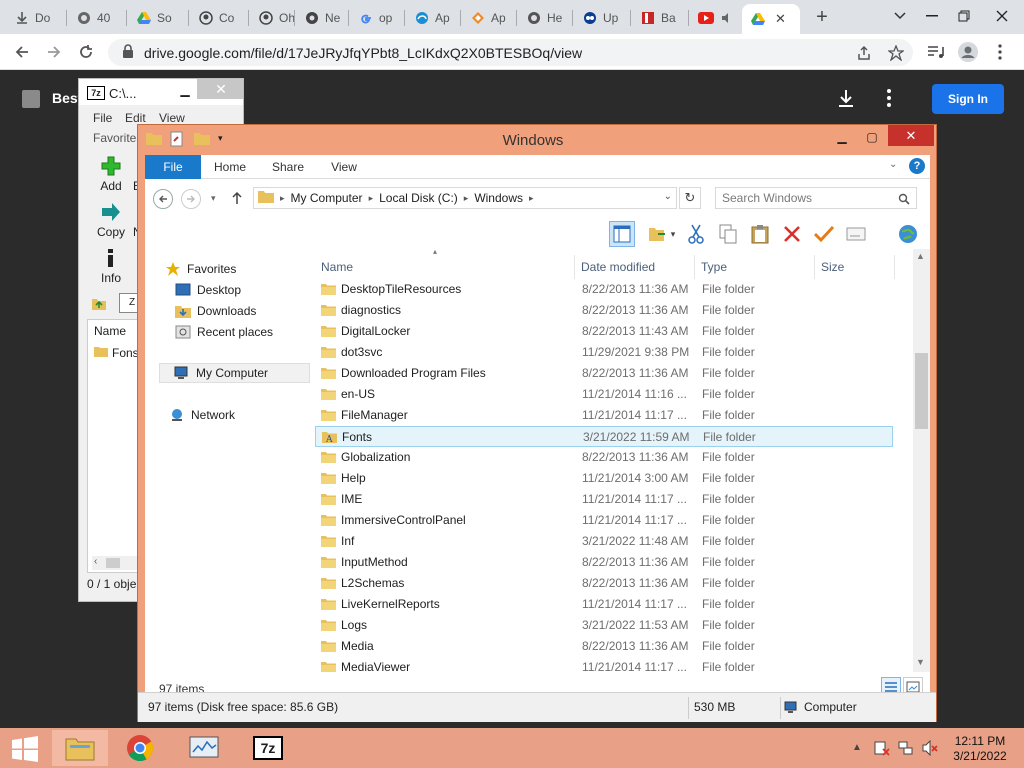 The image size is (1024, 768). What do you see at coordinates (882, 748) in the screenshot?
I see `action-center-icon` at bounding box center [882, 748].